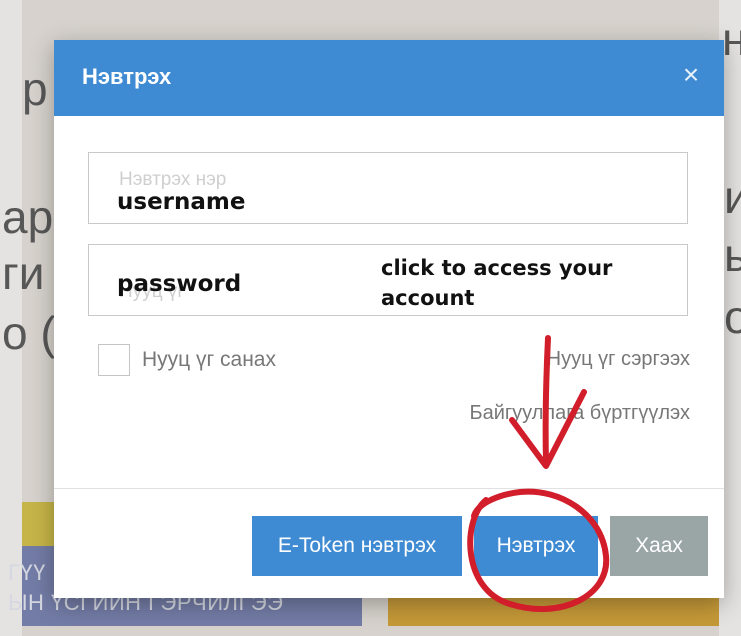  I want to click on login-button: Нэвтрэх, so click(536, 546).